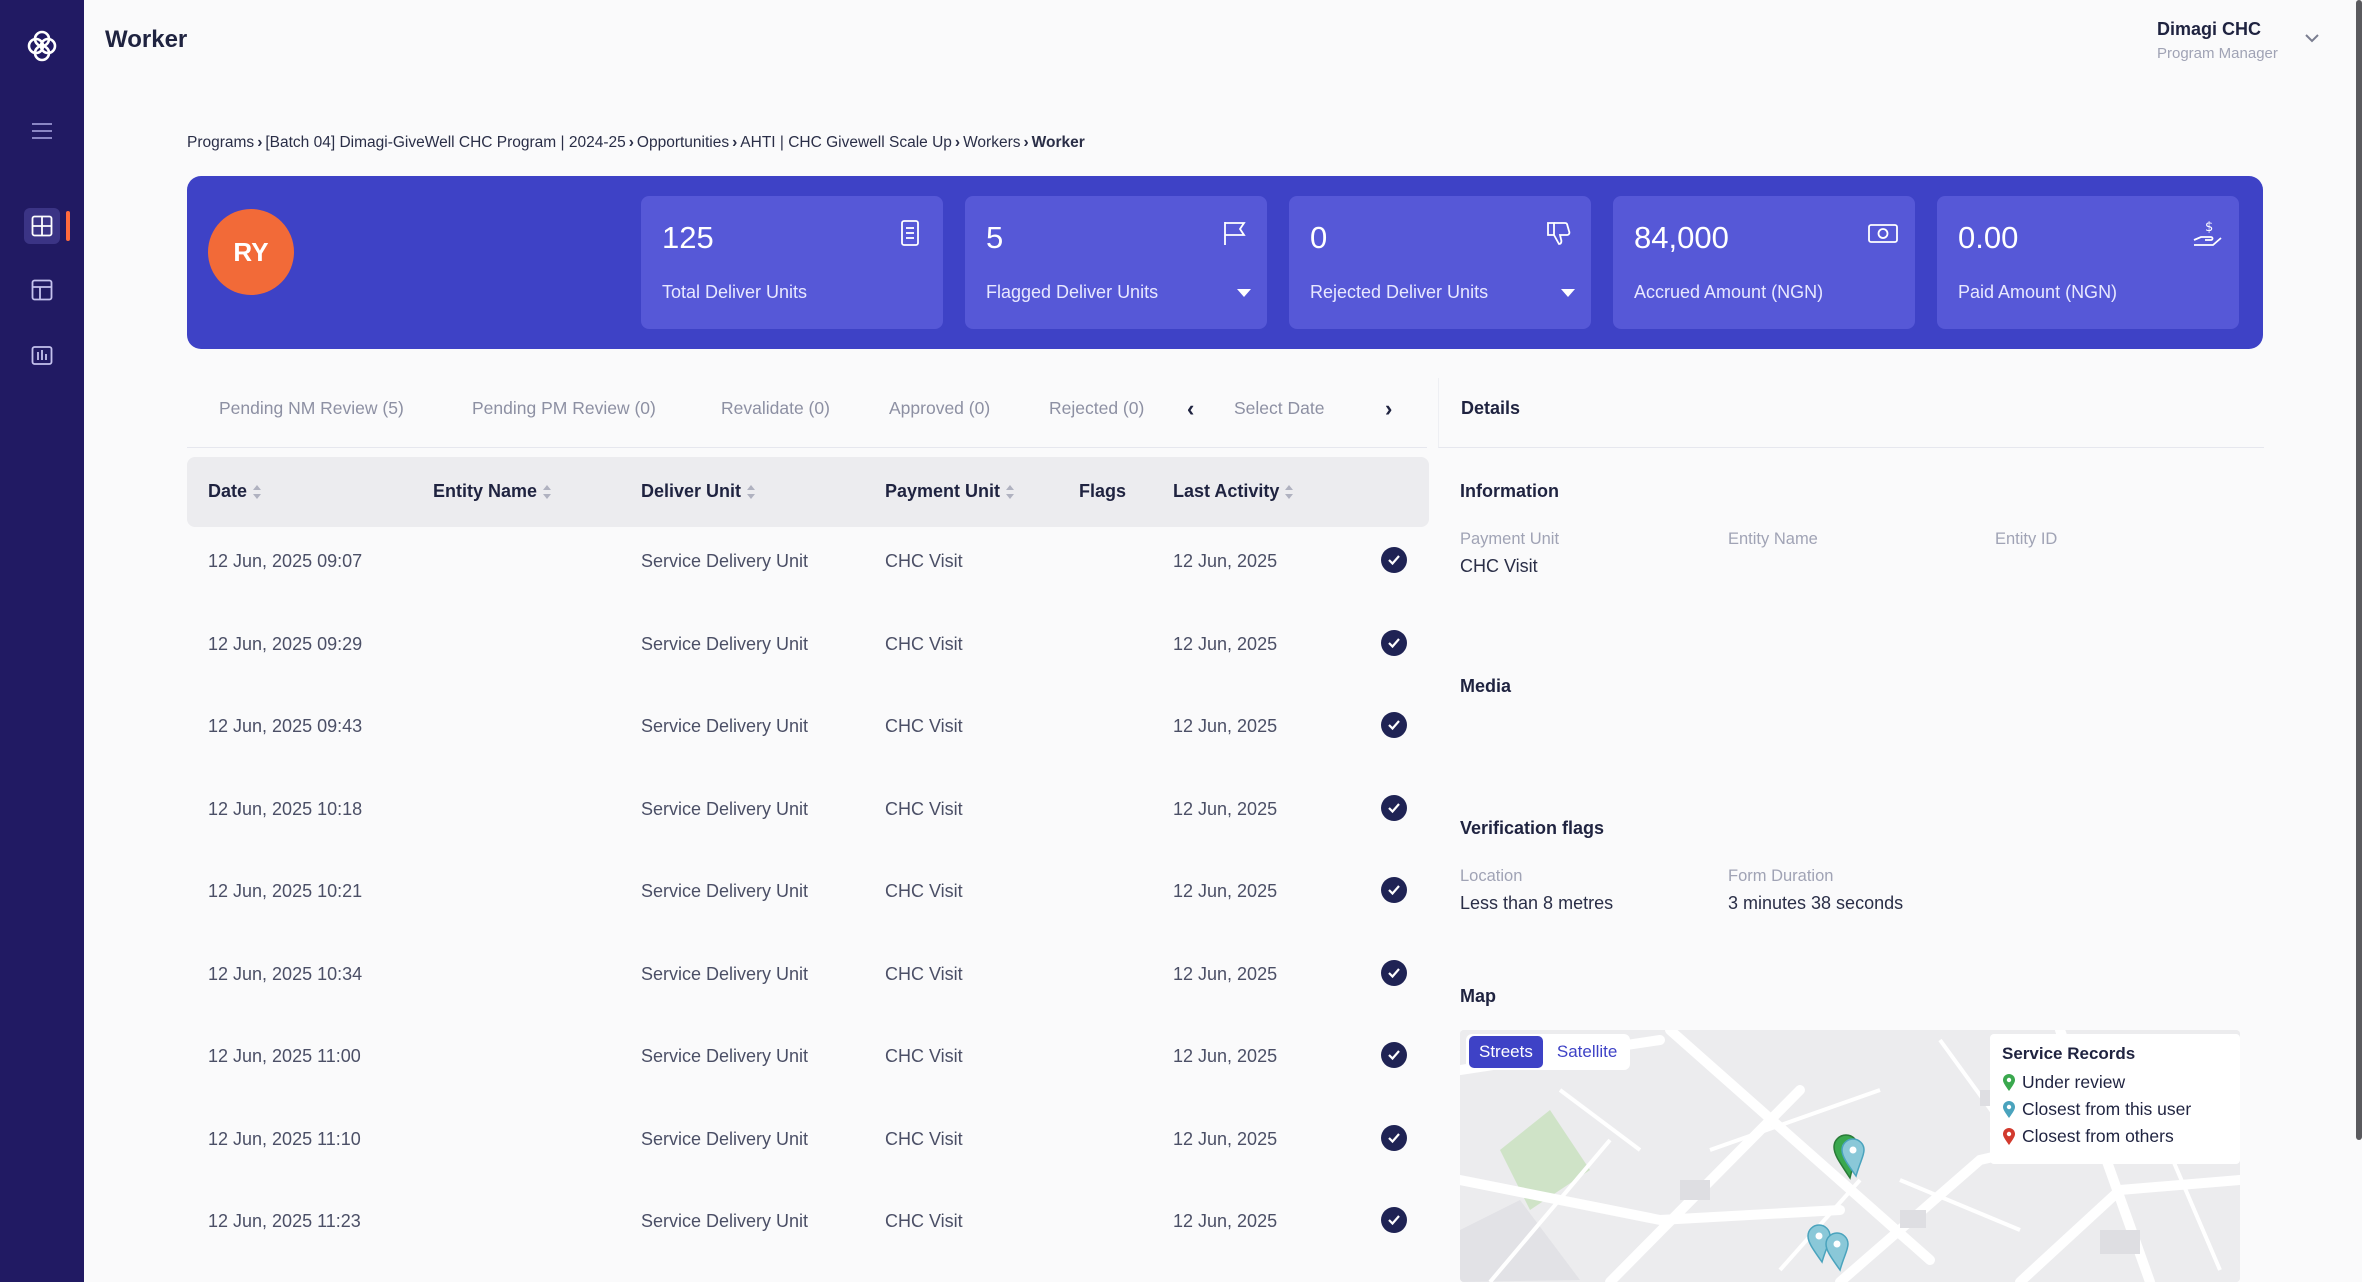 This screenshot has height=1282, width=2362. What do you see at coordinates (42, 131) in the screenshot?
I see `hamburger-menu-icon` at bounding box center [42, 131].